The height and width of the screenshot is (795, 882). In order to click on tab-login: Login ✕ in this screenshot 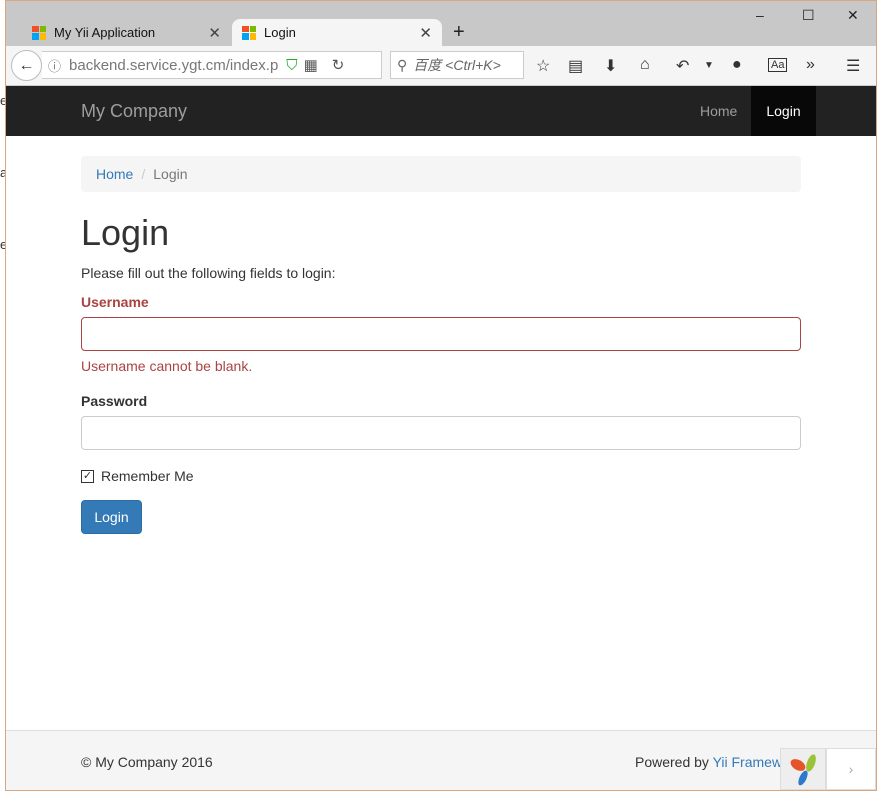, I will do `click(337, 32)`.